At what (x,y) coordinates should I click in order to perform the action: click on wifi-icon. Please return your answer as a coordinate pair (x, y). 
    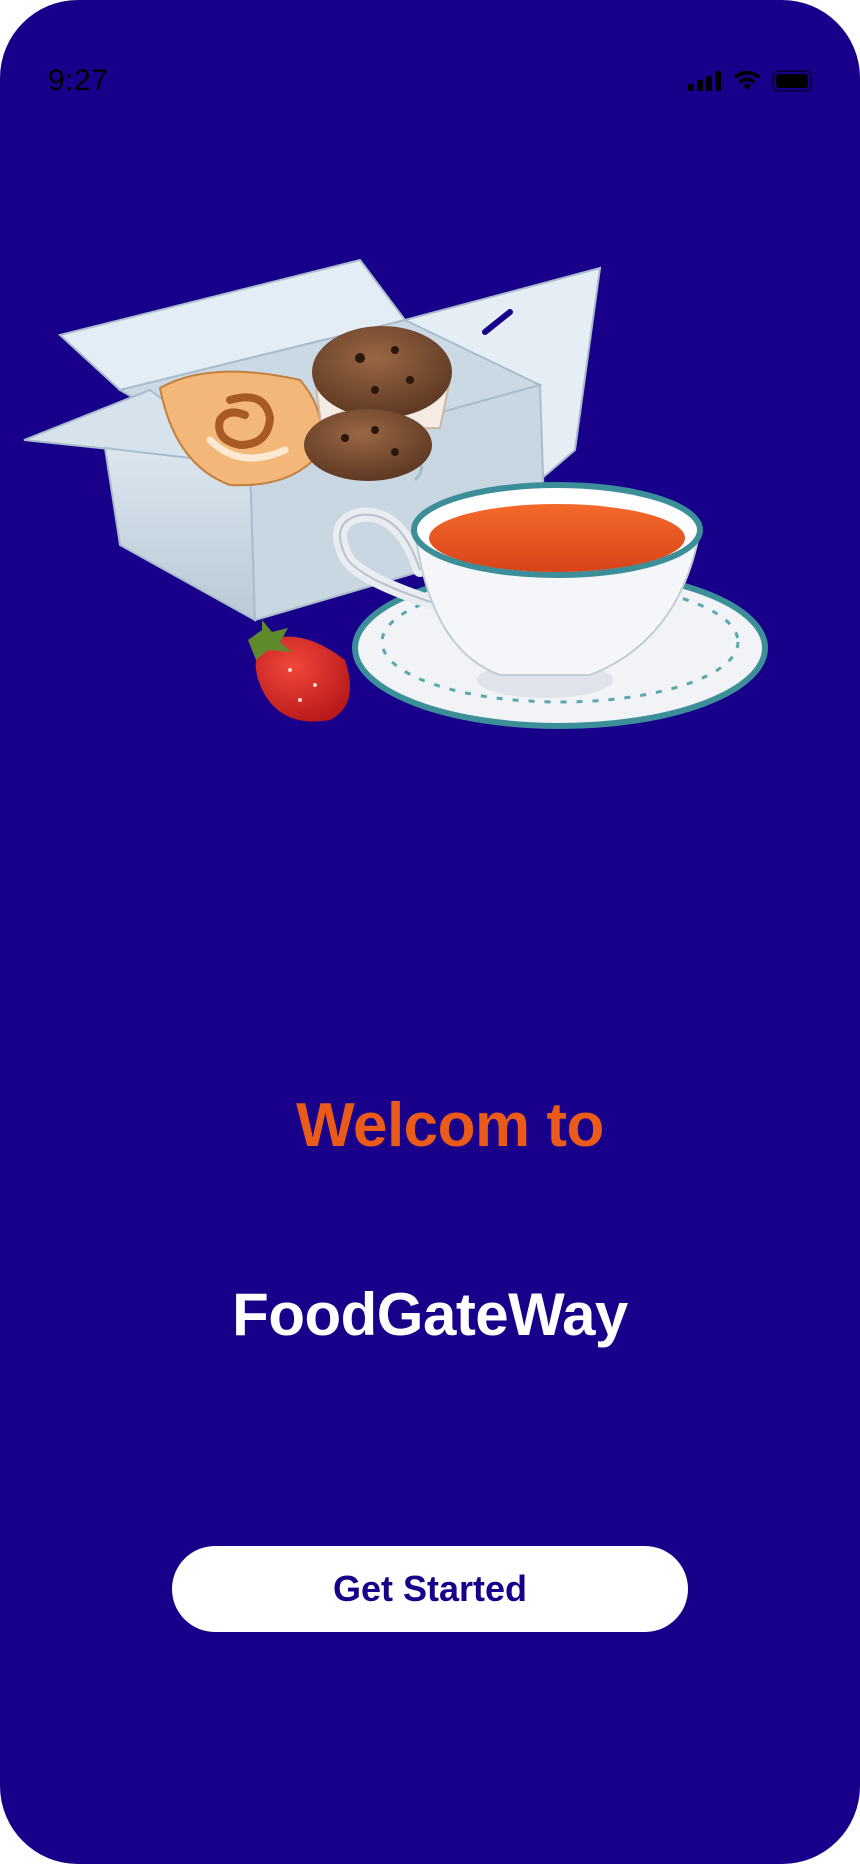
    Looking at the image, I should click on (747, 83).